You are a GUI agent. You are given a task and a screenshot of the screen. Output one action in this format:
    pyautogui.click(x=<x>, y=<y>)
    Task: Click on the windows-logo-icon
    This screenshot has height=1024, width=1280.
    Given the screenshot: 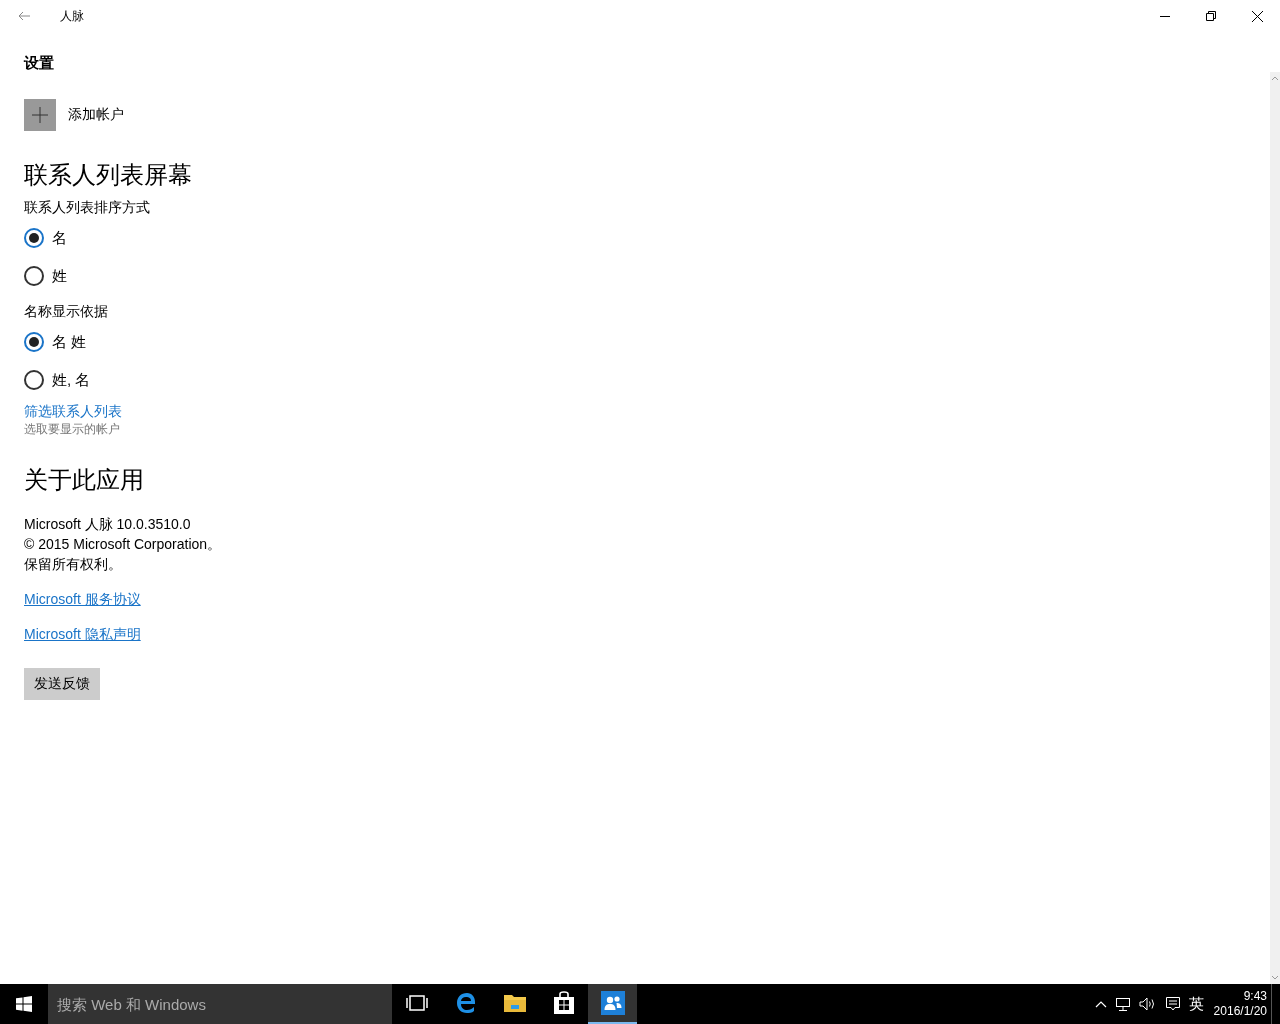 What is the action you would take?
    pyautogui.click(x=24, y=1004)
    